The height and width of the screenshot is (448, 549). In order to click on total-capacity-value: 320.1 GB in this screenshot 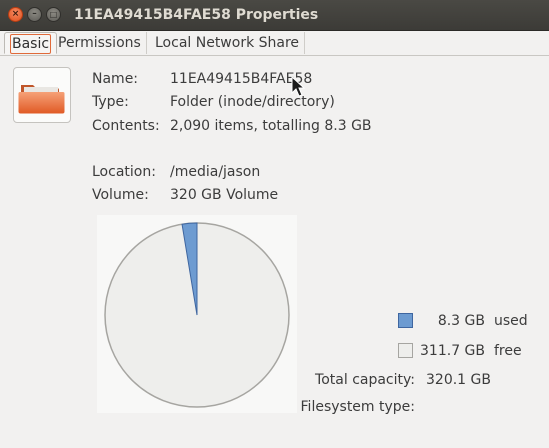, I will do `click(458, 380)`.